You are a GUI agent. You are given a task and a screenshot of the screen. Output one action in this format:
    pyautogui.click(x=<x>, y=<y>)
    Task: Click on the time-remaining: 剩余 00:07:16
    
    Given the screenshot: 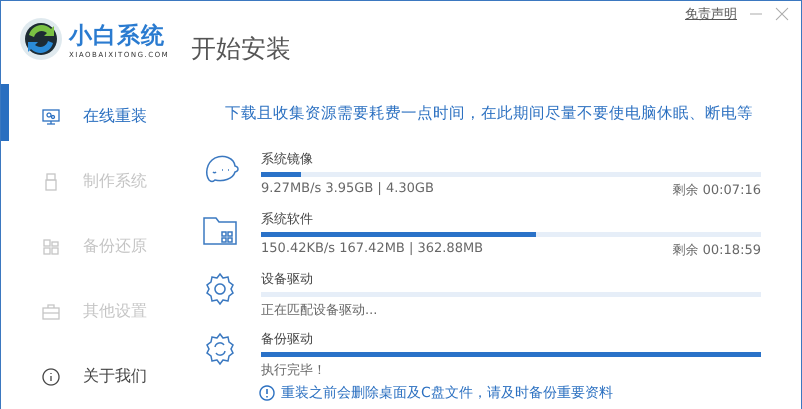 What is the action you would take?
    pyautogui.click(x=716, y=190)
    